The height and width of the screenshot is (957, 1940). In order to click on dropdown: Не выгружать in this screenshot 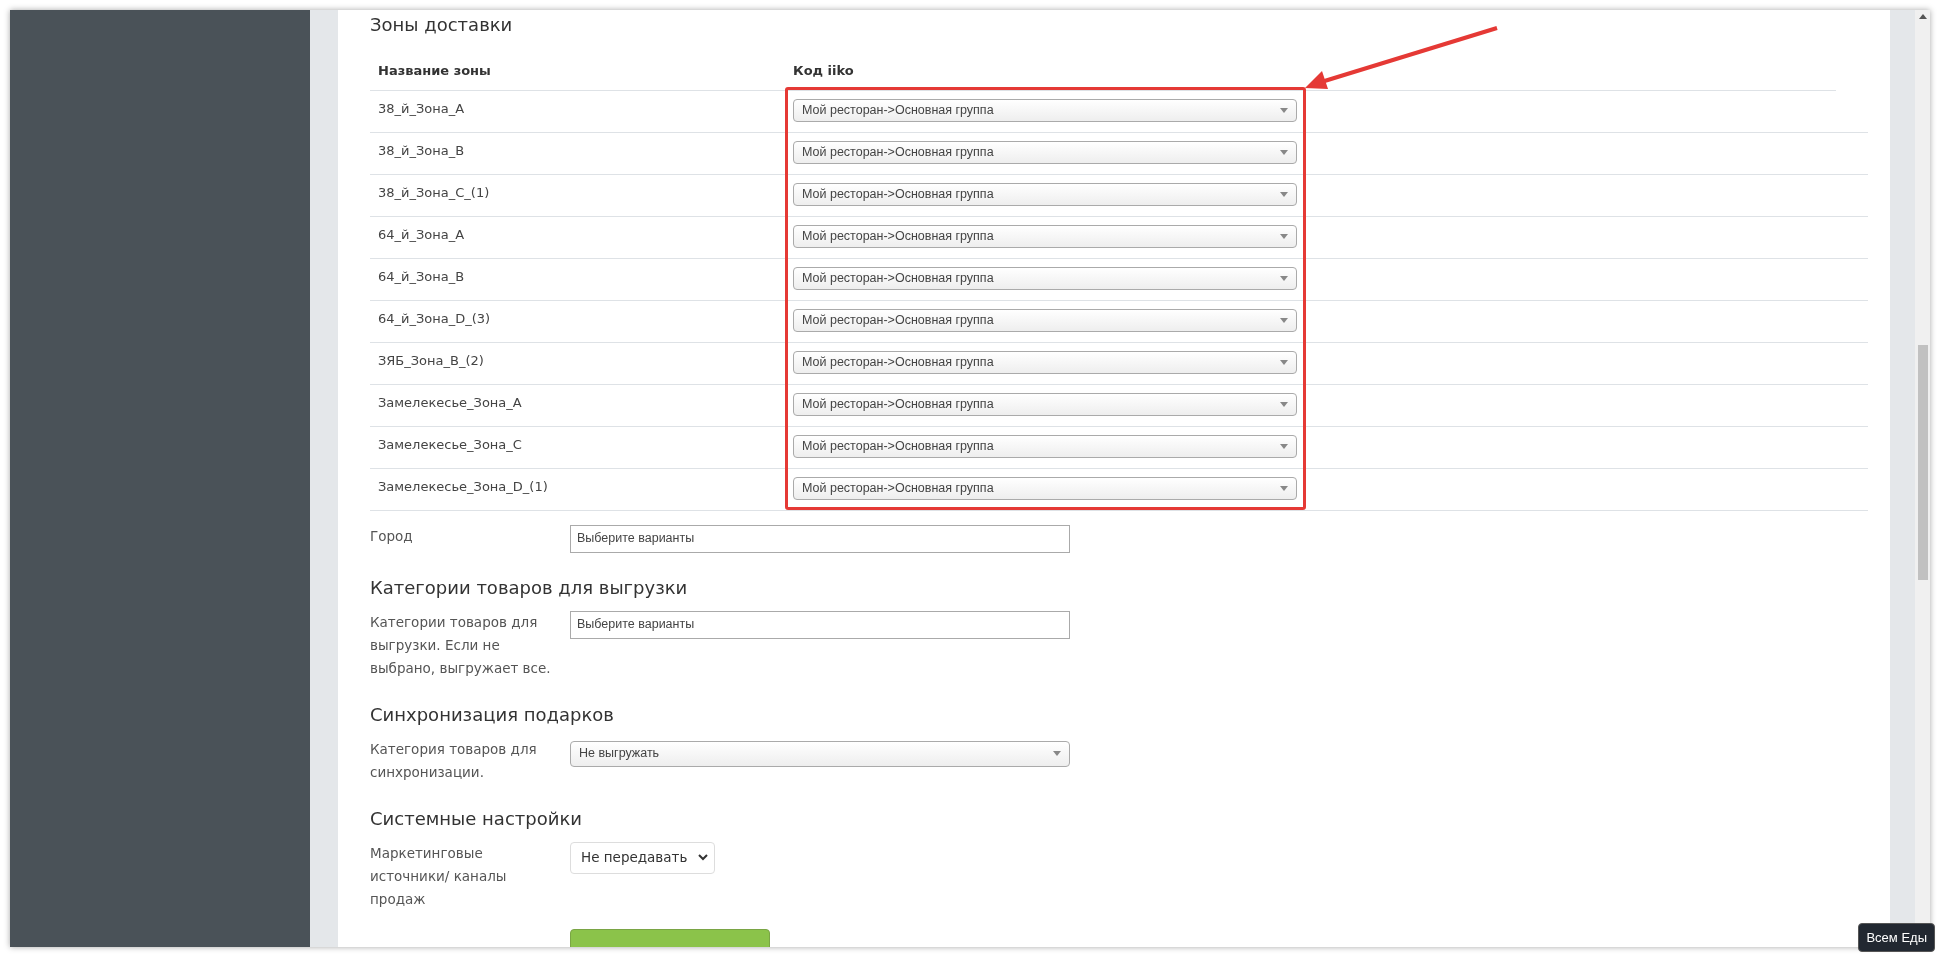, I will do `click(820, 753)`.